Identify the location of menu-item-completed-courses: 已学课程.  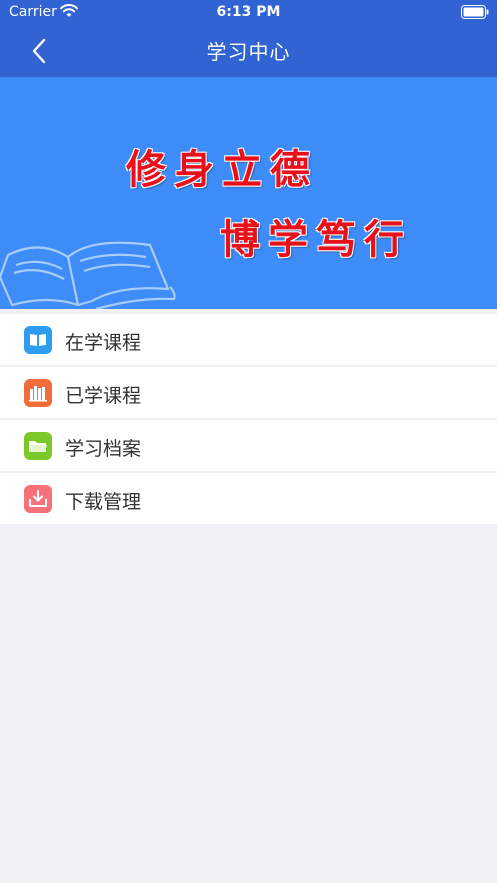
(248, 392).